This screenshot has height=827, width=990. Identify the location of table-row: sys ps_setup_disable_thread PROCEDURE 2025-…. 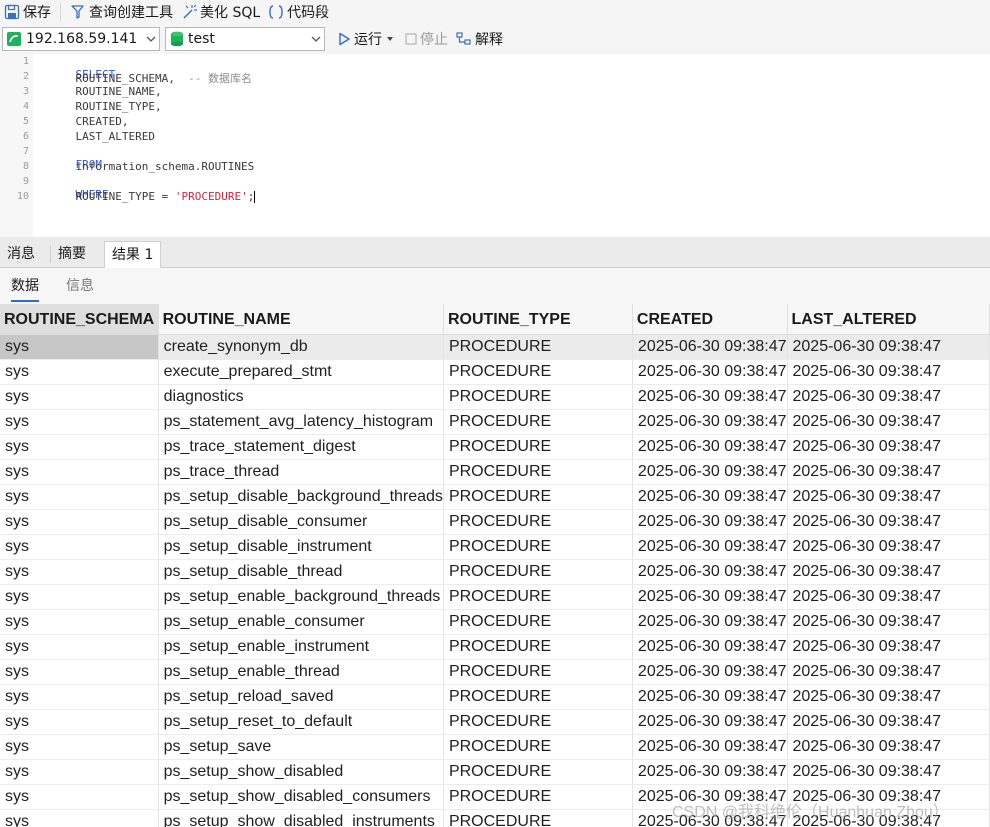
(495, 572).